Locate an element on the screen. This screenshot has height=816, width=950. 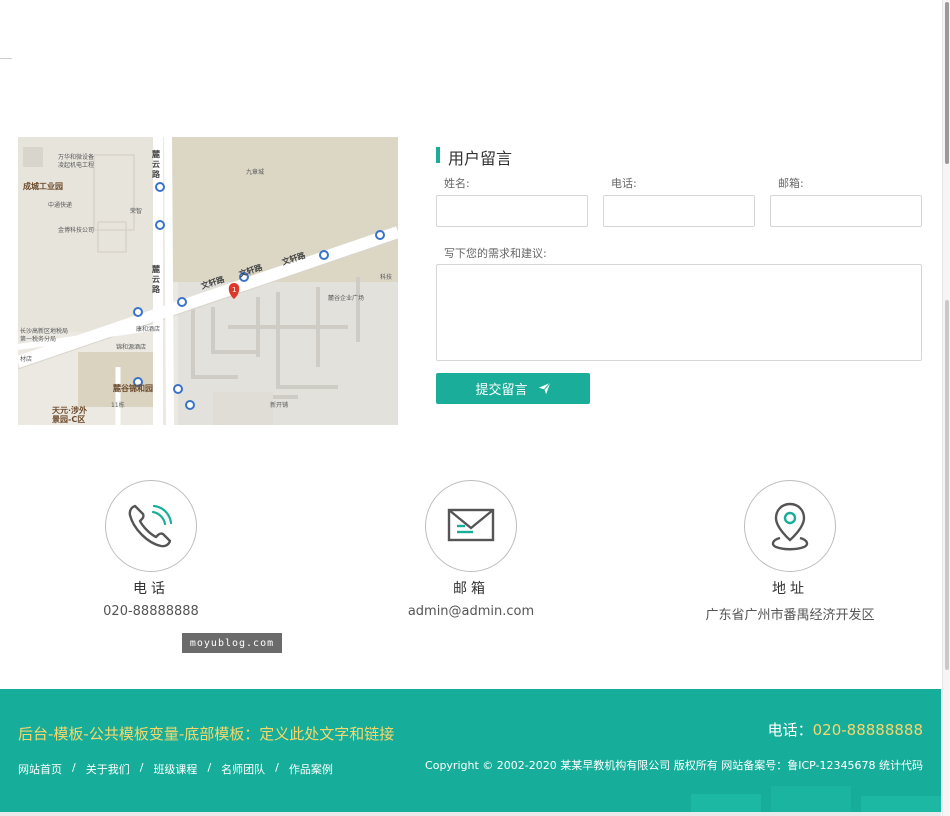
map-poi-label: 金博科技公司 is located at coordinates (76, 230).